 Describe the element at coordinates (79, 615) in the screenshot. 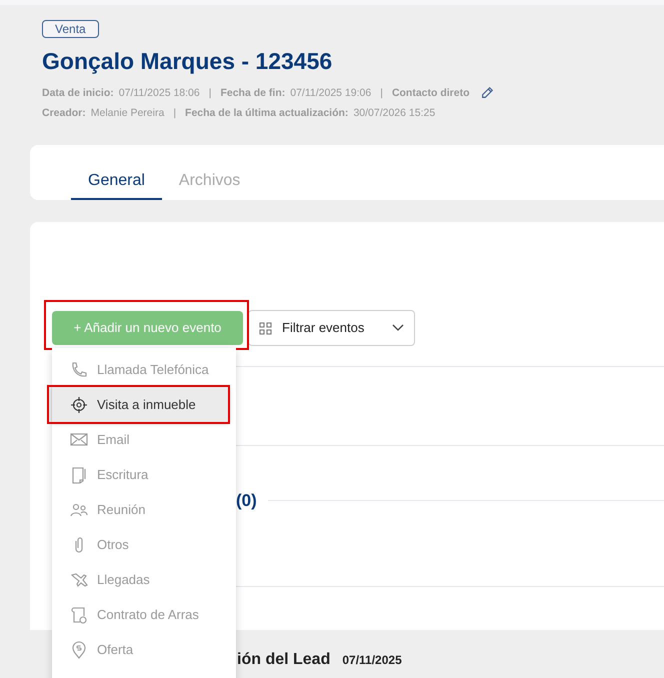

I see `scroll-icon` at that location.